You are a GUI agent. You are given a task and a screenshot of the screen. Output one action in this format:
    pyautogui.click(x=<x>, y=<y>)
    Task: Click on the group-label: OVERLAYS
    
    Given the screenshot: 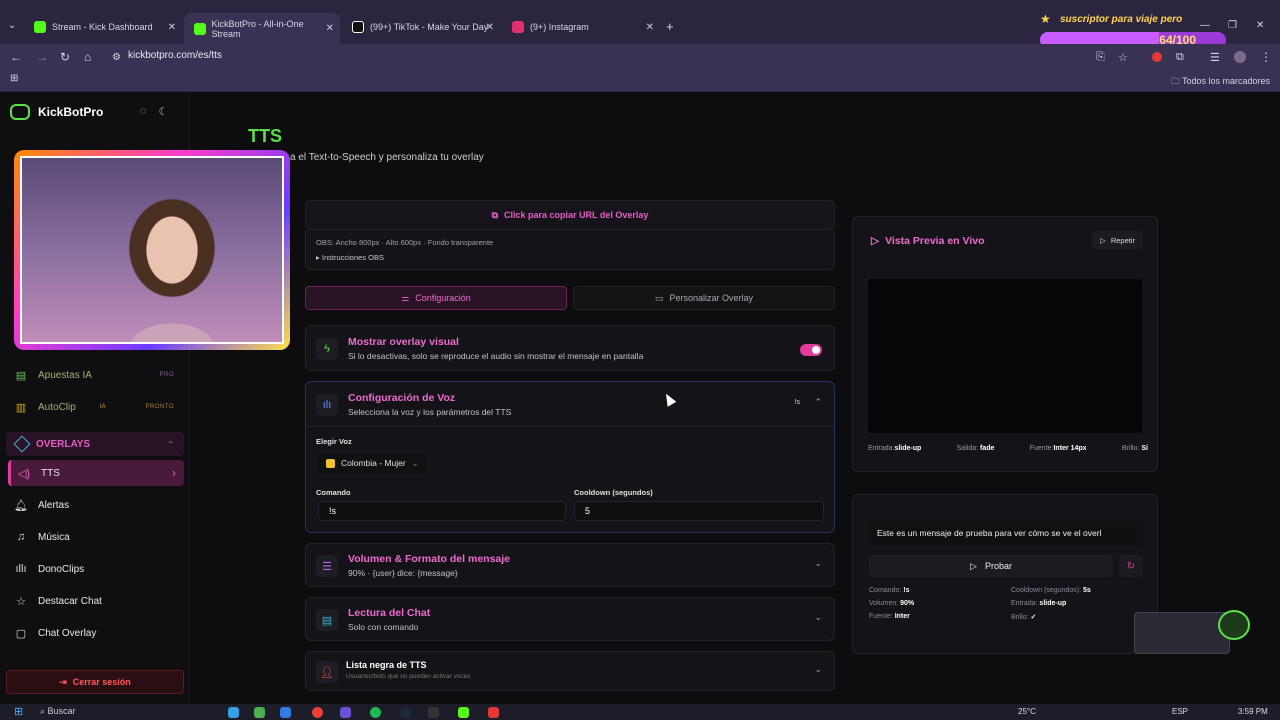 What is the action you would take?
    pyautogui.click(x=63, y=444)
    